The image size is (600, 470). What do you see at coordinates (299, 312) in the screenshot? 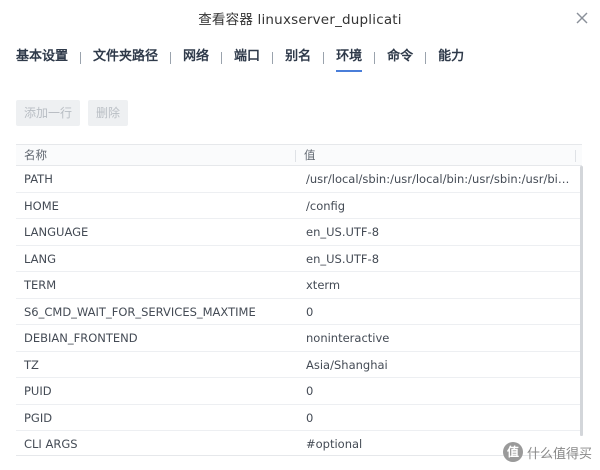
I see `table-row: S6_CMD_WAIT_FOR_SERVICES_MAXTIME 0` at bounding box center [299, 312].